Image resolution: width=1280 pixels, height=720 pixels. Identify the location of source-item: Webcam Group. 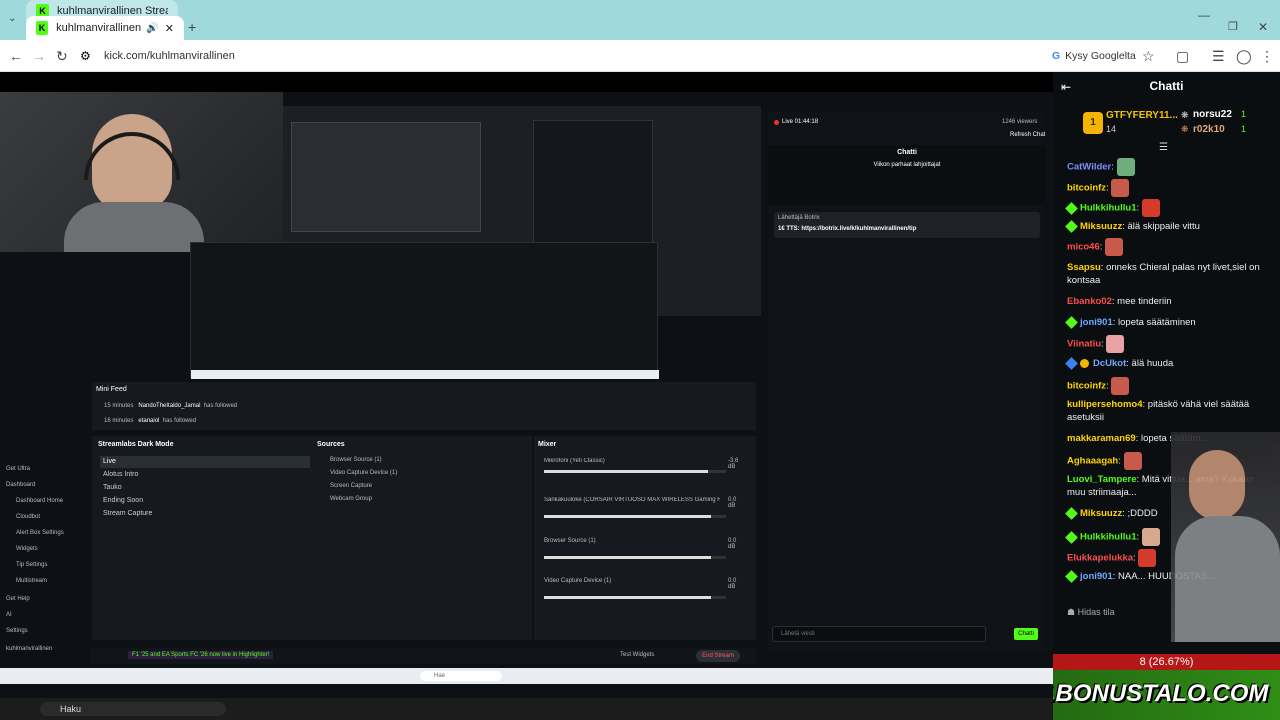
(351, 499).